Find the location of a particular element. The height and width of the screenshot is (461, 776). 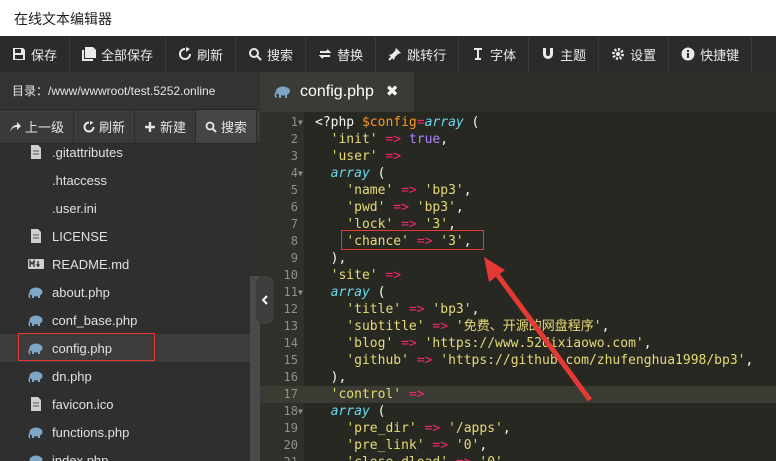

goto-line-button: 跳转行 is located at coordinates (418, 54).